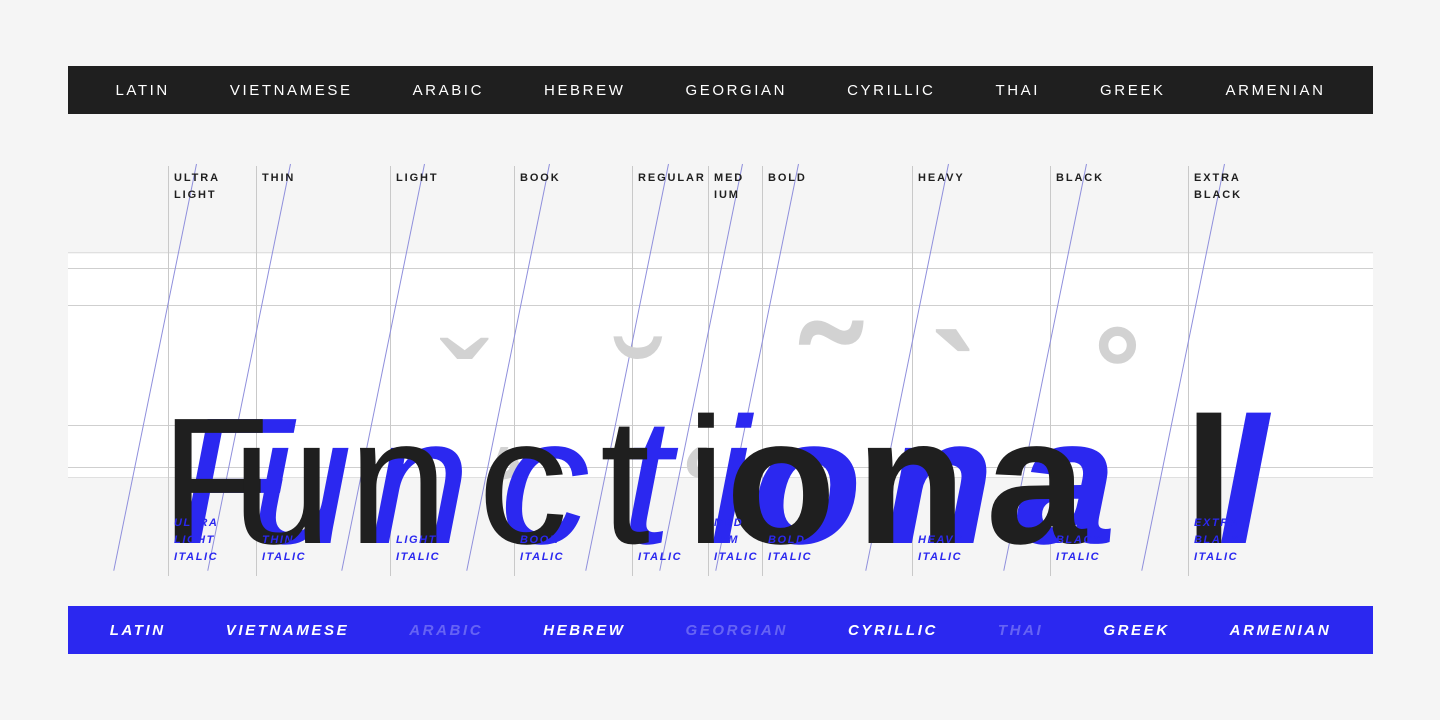 The height and width of the screenshot is (720, 1440). What do you see at coordinates (708, 371) in the screenshot?
I see `weight-guide-med-ium` at bounding box center [708, 371].